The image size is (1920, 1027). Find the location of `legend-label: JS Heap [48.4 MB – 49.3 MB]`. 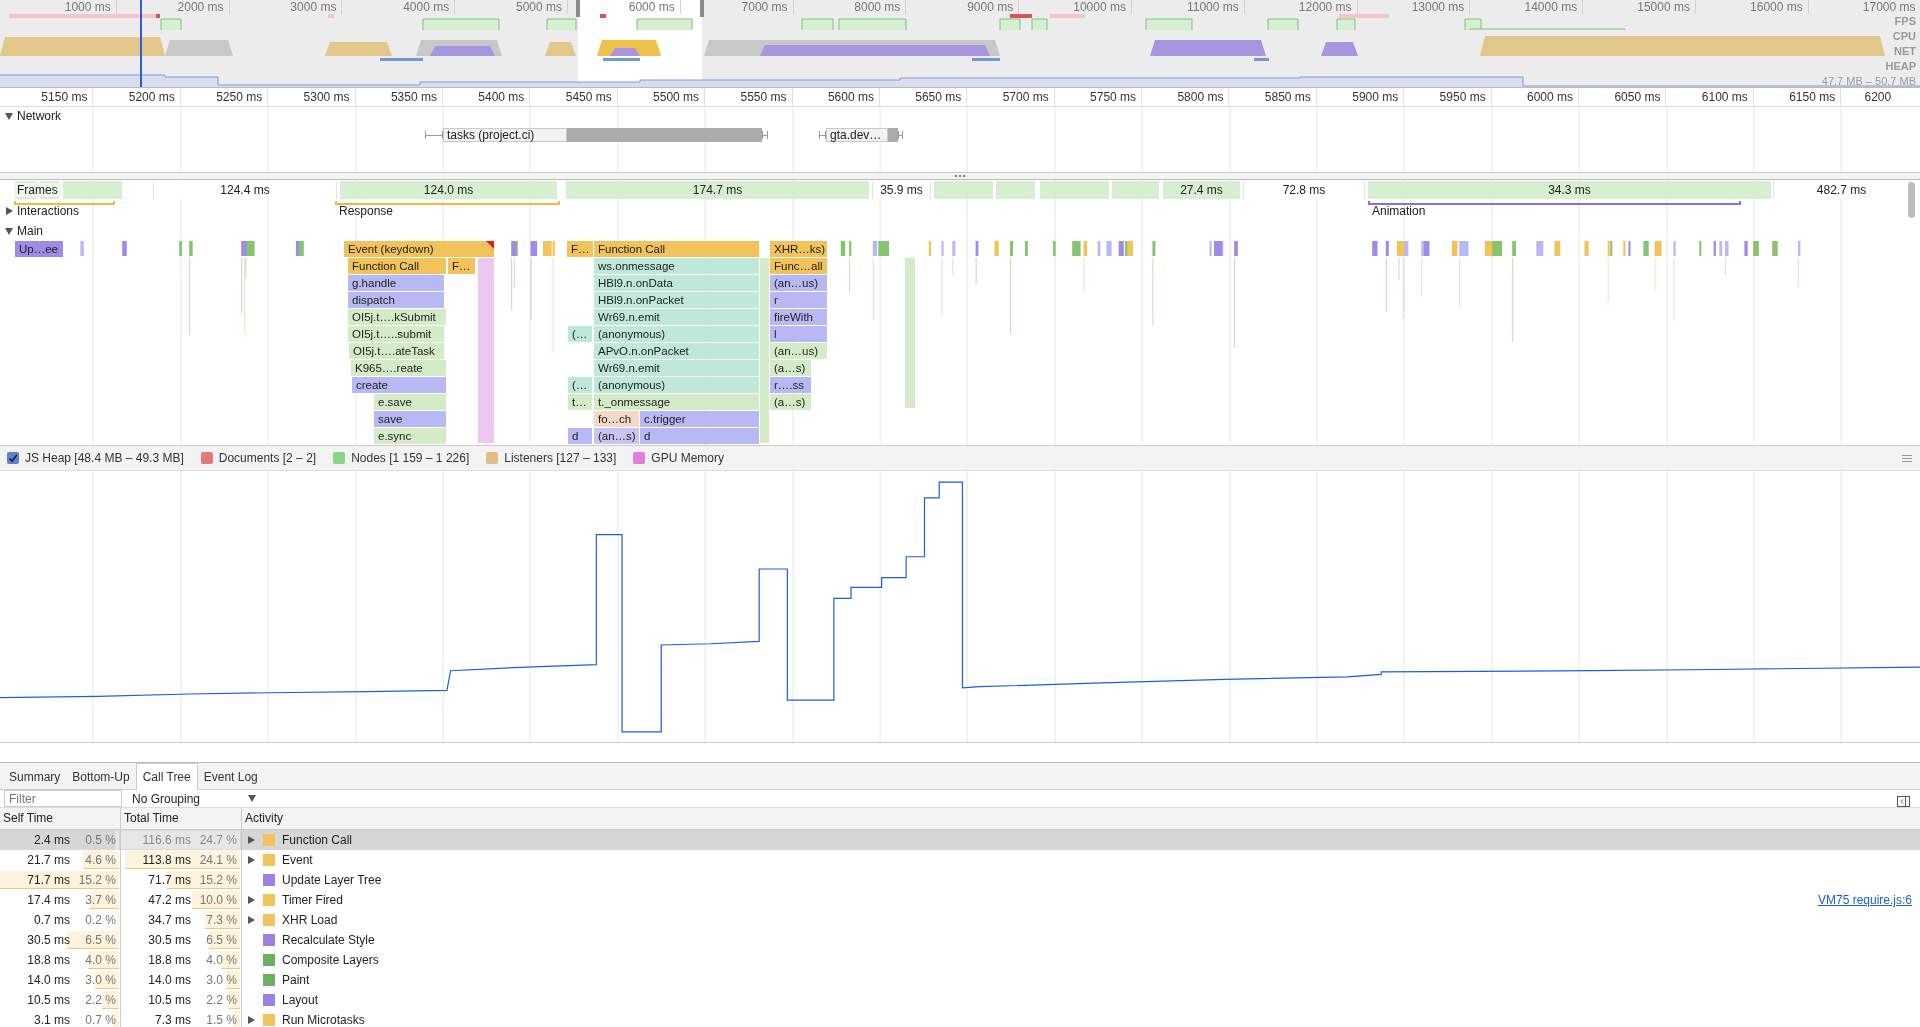

legend-label: JS Heap [48.4 MB – 49.3 MB] is located at coordinates (104, 458).